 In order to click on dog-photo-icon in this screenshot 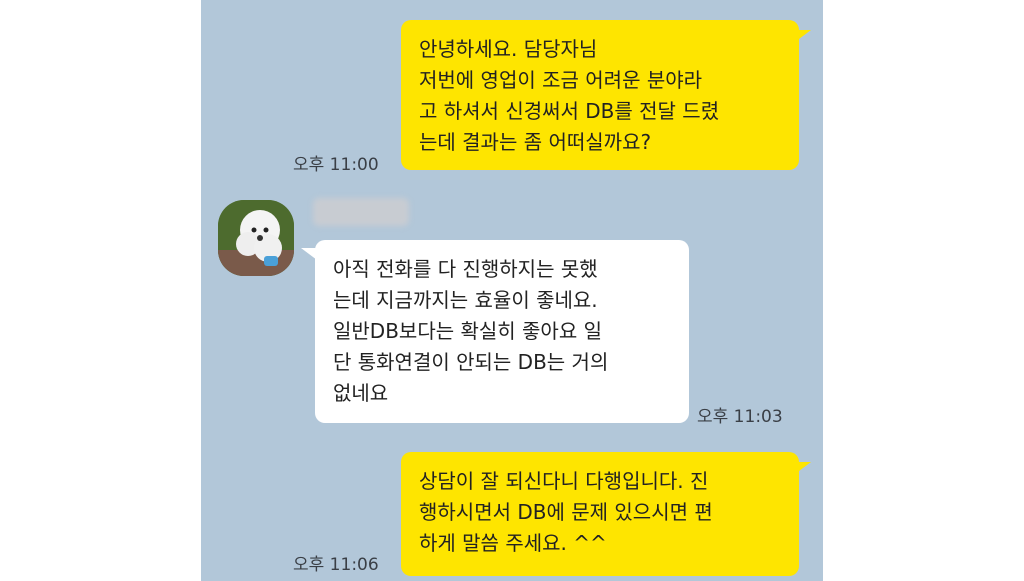, I will do `click(256, 238)`.